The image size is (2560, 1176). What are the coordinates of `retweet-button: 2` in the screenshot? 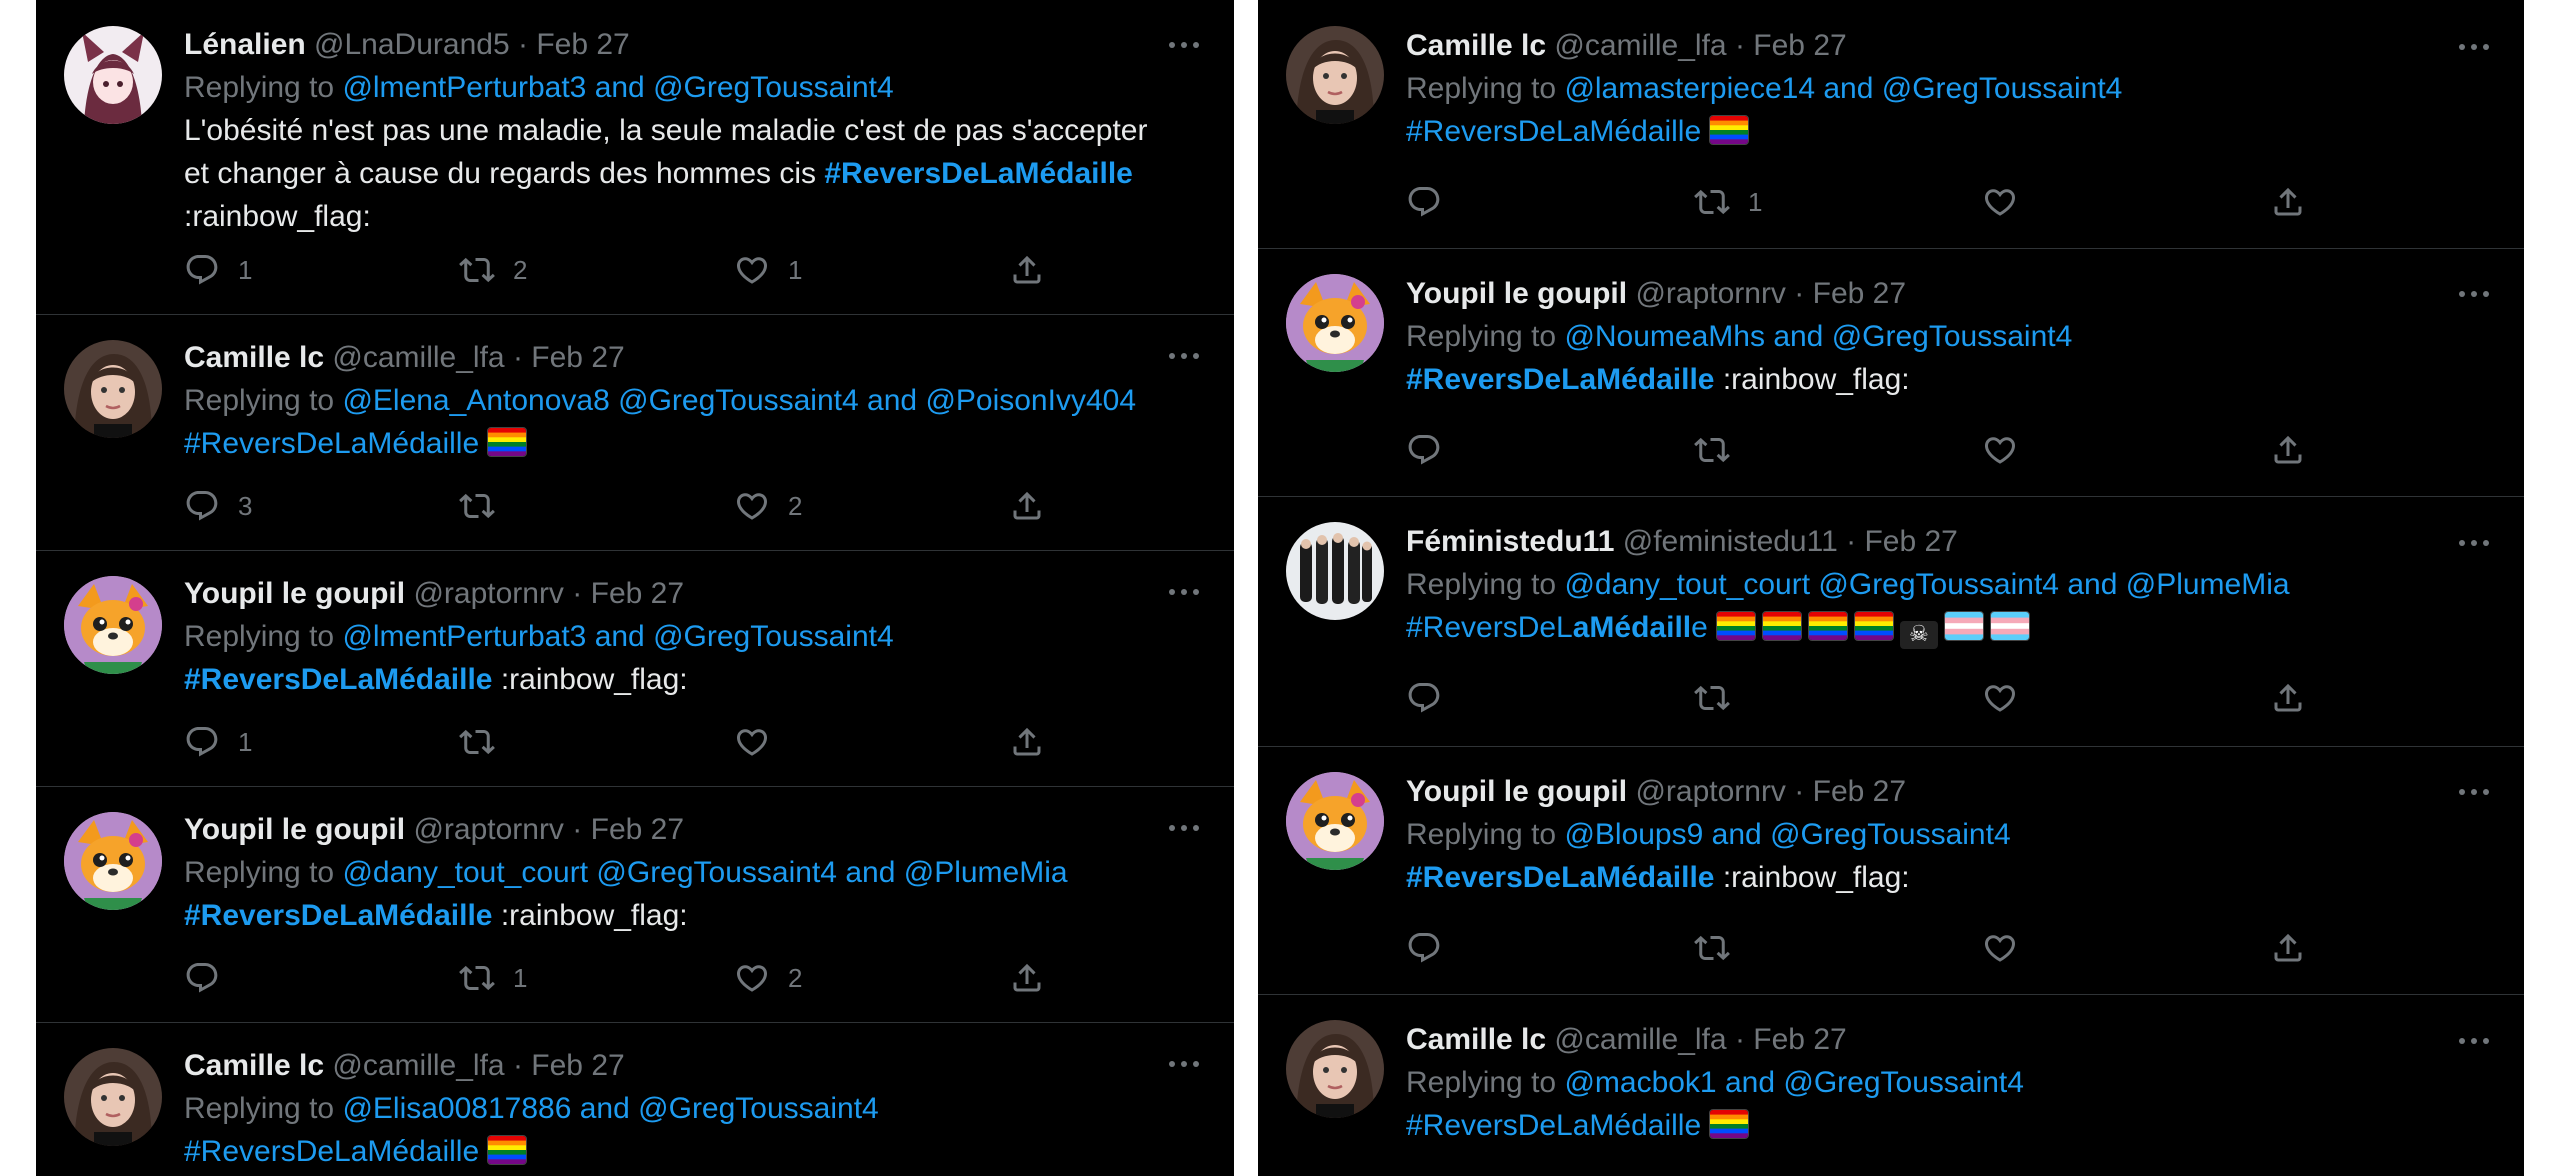 It's located at (596, 270).